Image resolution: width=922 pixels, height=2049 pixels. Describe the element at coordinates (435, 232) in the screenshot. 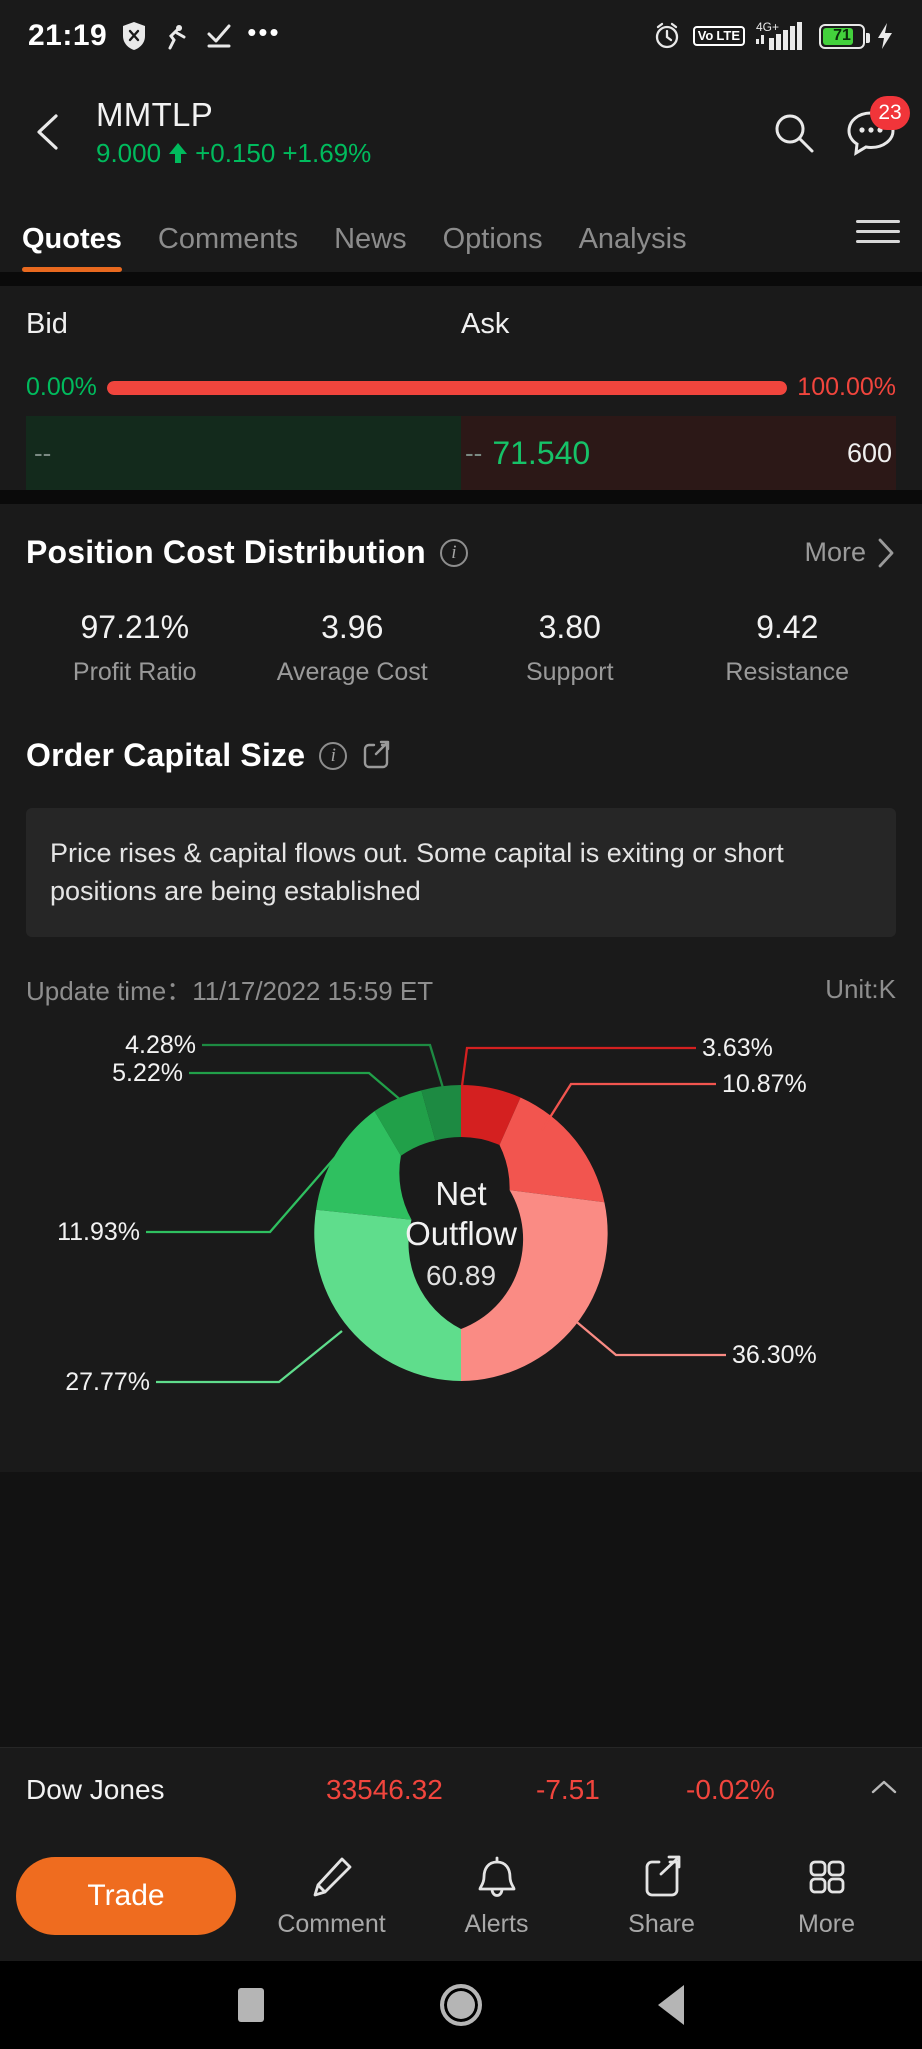

I see `tab-list: Quotes Comments News Options Analysis` at that location.